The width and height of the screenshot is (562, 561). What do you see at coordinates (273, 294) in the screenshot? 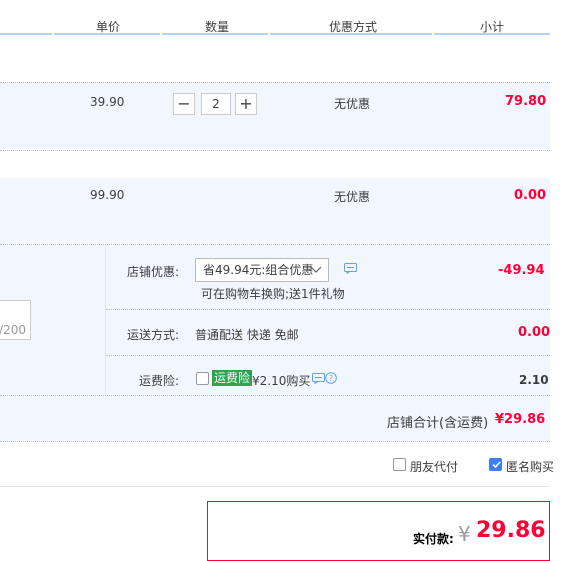
I see `shop-discount-note: 可在购物车换购;送1件礼物` at bounding box center [273, 294].